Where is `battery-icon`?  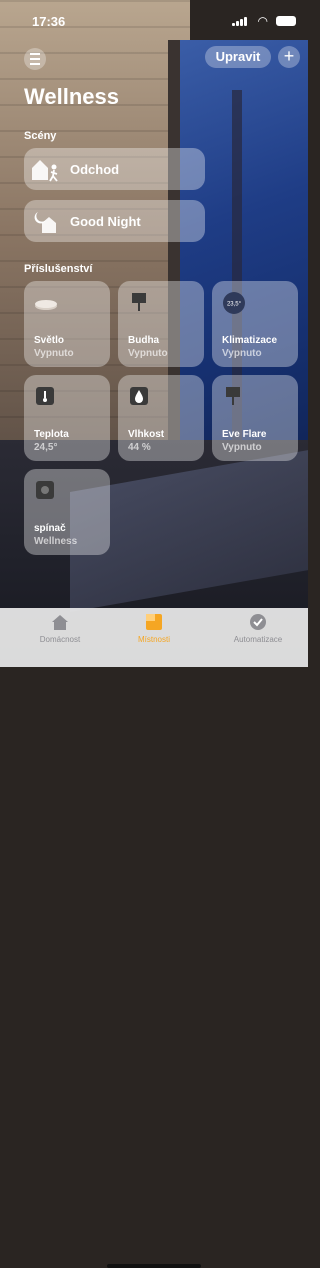 battery-icon is located at coordinates (286, 21).